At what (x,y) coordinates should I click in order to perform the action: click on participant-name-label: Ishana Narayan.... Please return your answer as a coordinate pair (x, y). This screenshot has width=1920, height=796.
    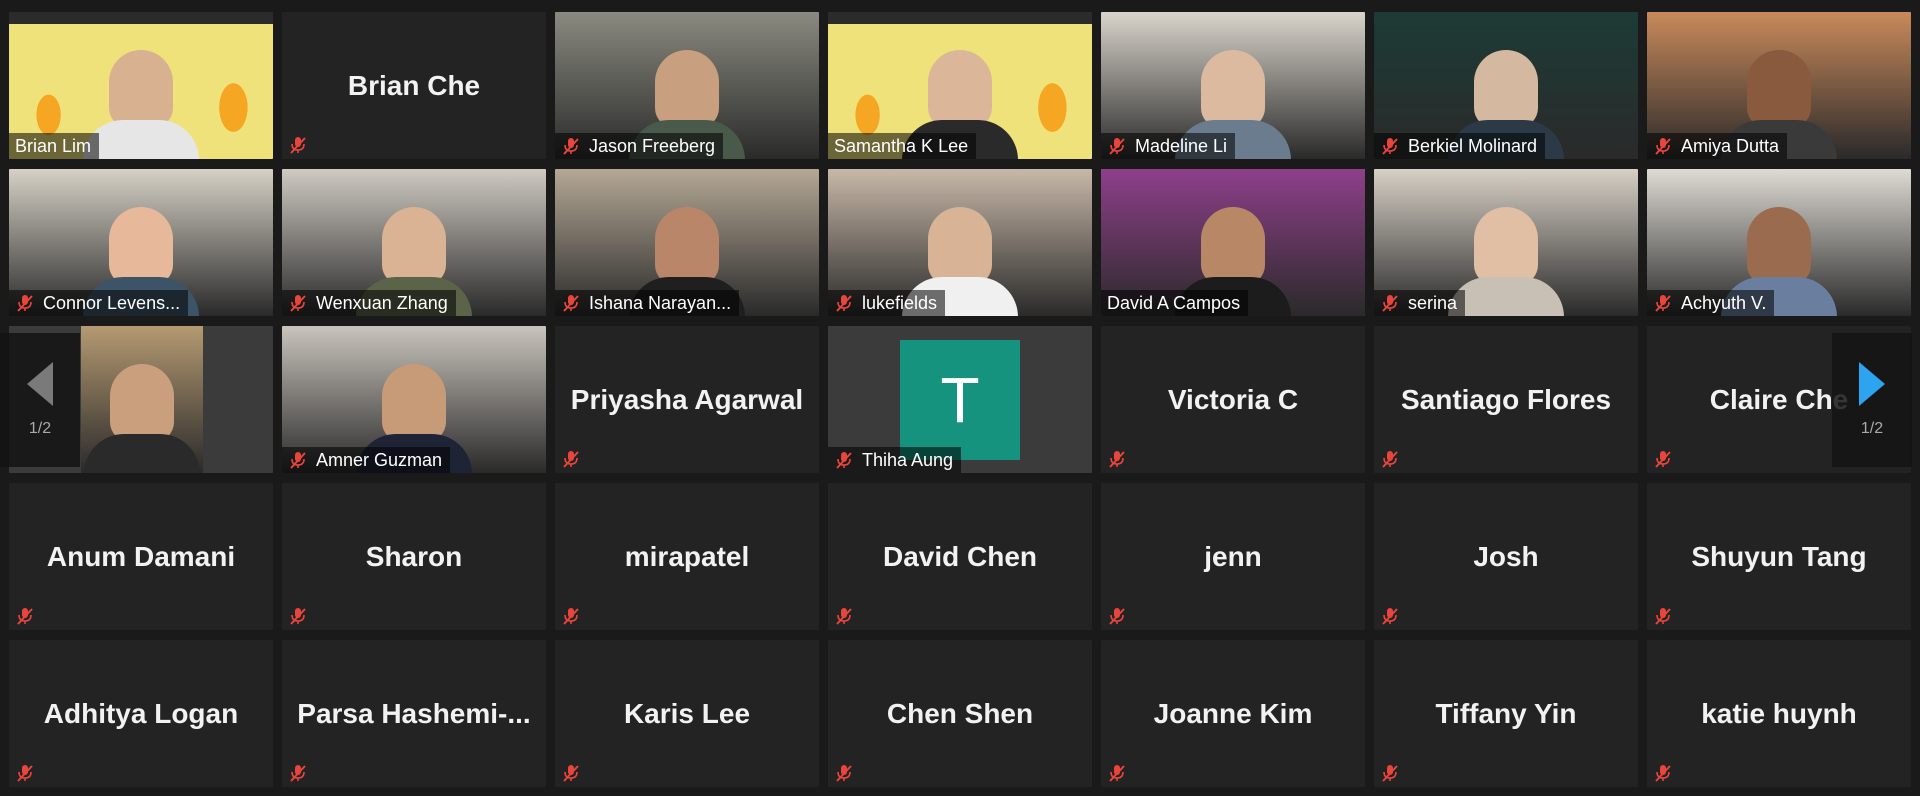
    Looking at the image, I should click on (647, 303).